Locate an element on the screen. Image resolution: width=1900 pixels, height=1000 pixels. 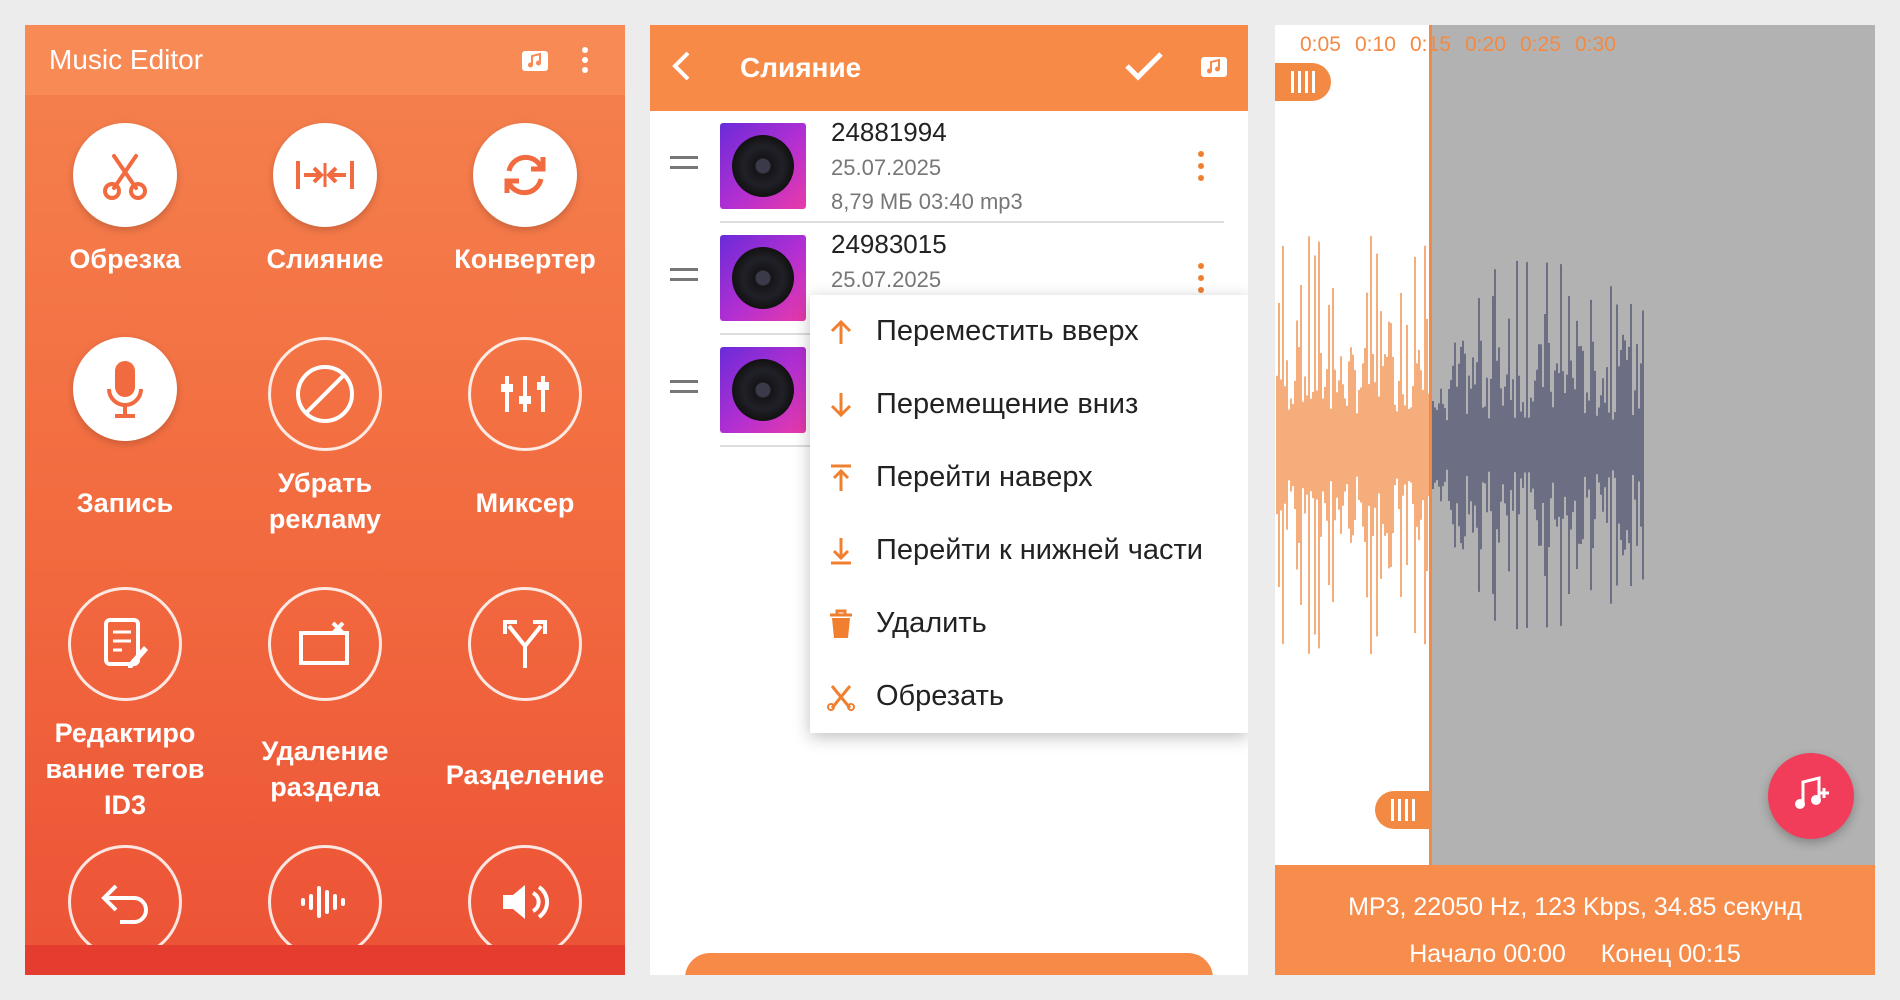
menu-item-to-bottom: Перейти к нижней части is located at coordinates (1029, 550).